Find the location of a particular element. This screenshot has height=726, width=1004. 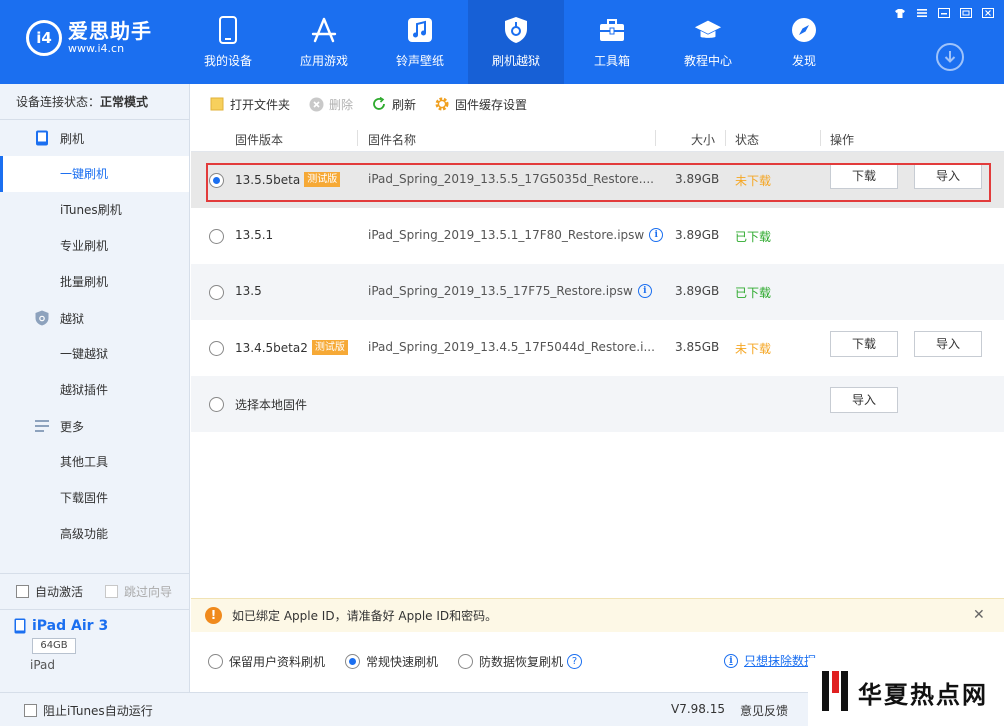

app-logo: i4 爱思助手 www.i4.cn is located at coordinates (89, 38).